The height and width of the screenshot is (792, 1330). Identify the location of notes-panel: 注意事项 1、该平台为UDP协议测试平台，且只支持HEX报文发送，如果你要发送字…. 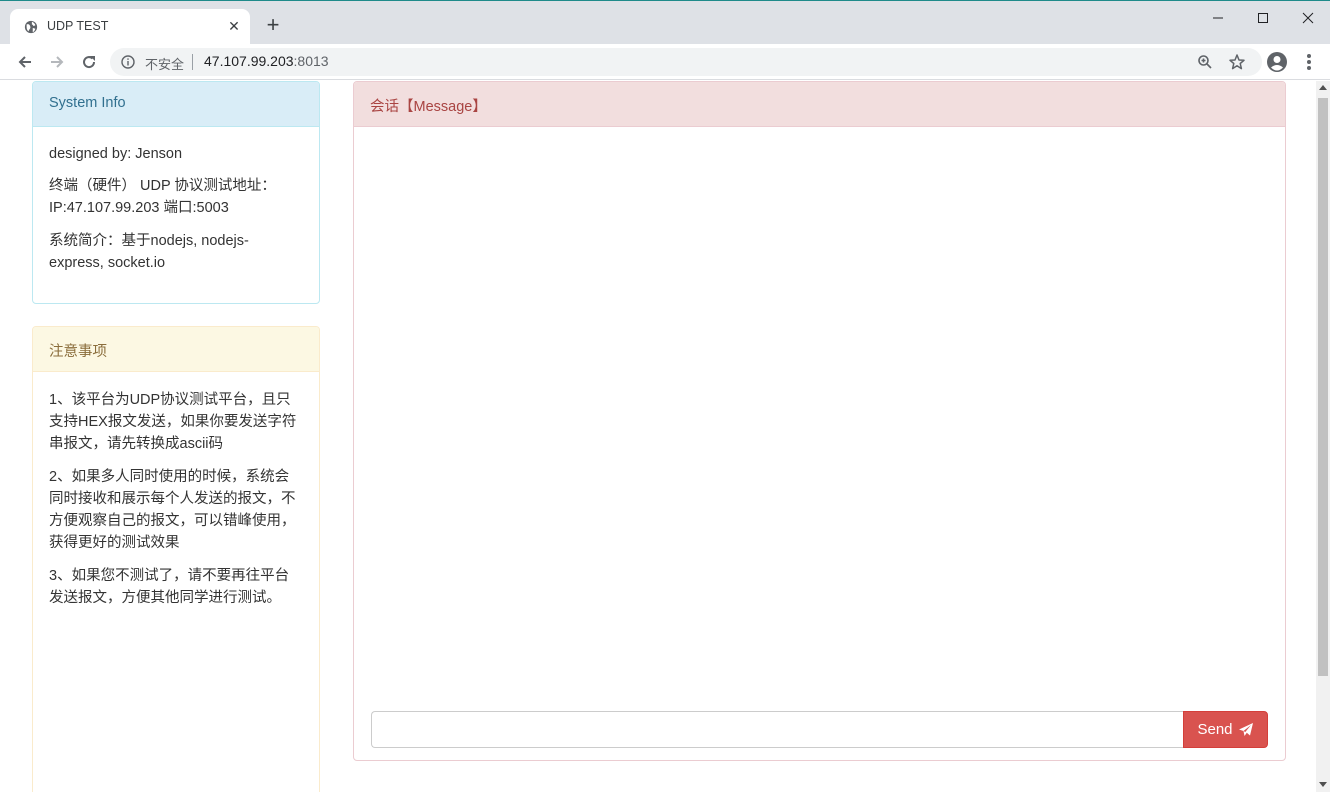
(176, 559).